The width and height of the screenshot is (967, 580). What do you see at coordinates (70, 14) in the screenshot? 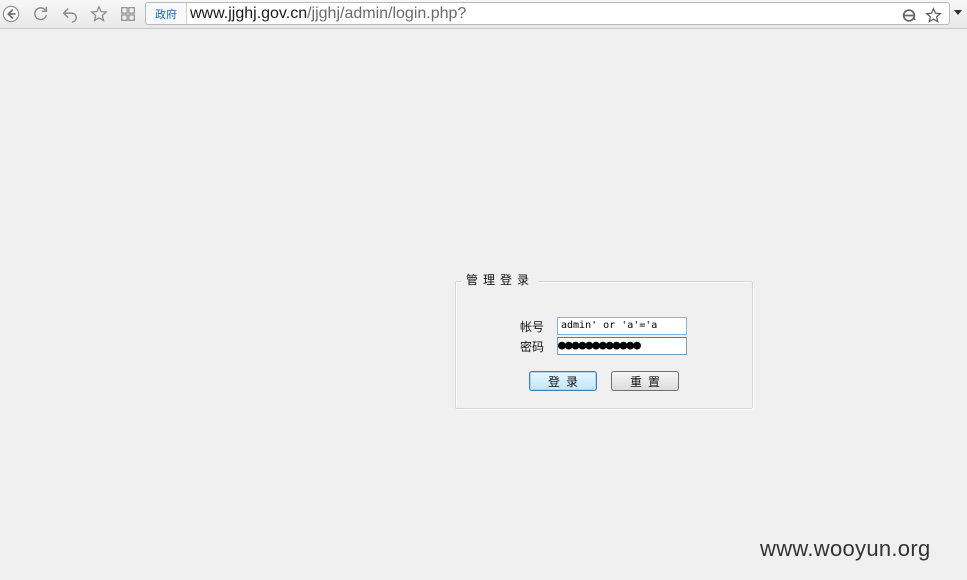
I see `undo-icon` at bounding box center [70, 14].